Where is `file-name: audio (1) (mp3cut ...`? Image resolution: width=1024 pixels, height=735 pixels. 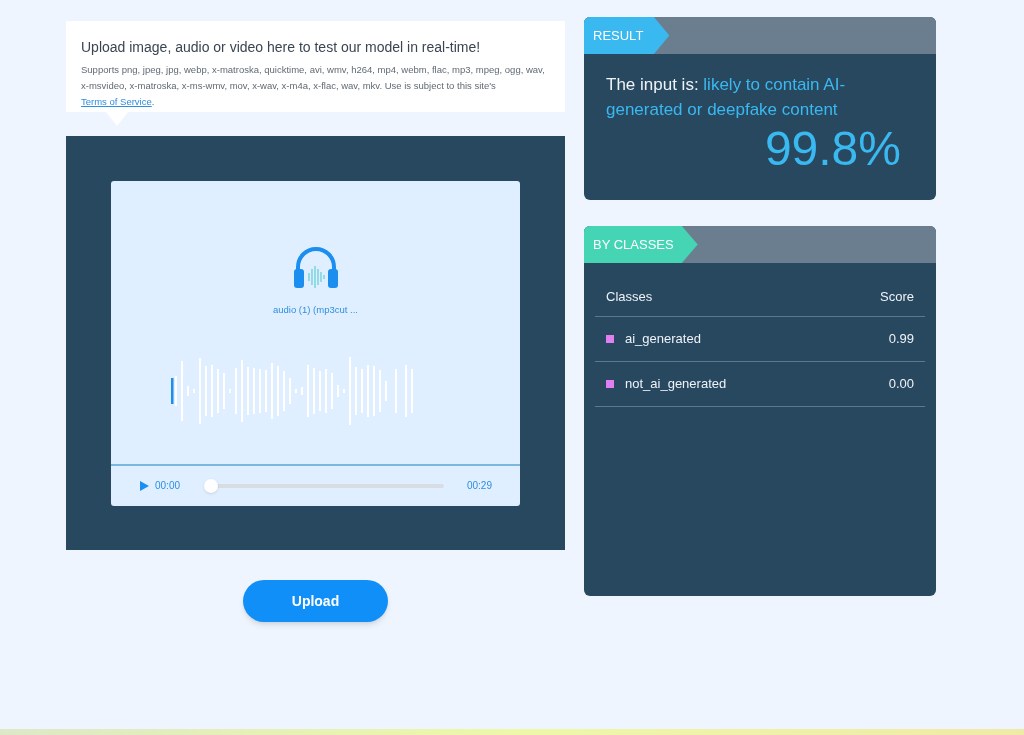 file-name: audio (1) (mp3cut ... is located at coordinates (315, 309).